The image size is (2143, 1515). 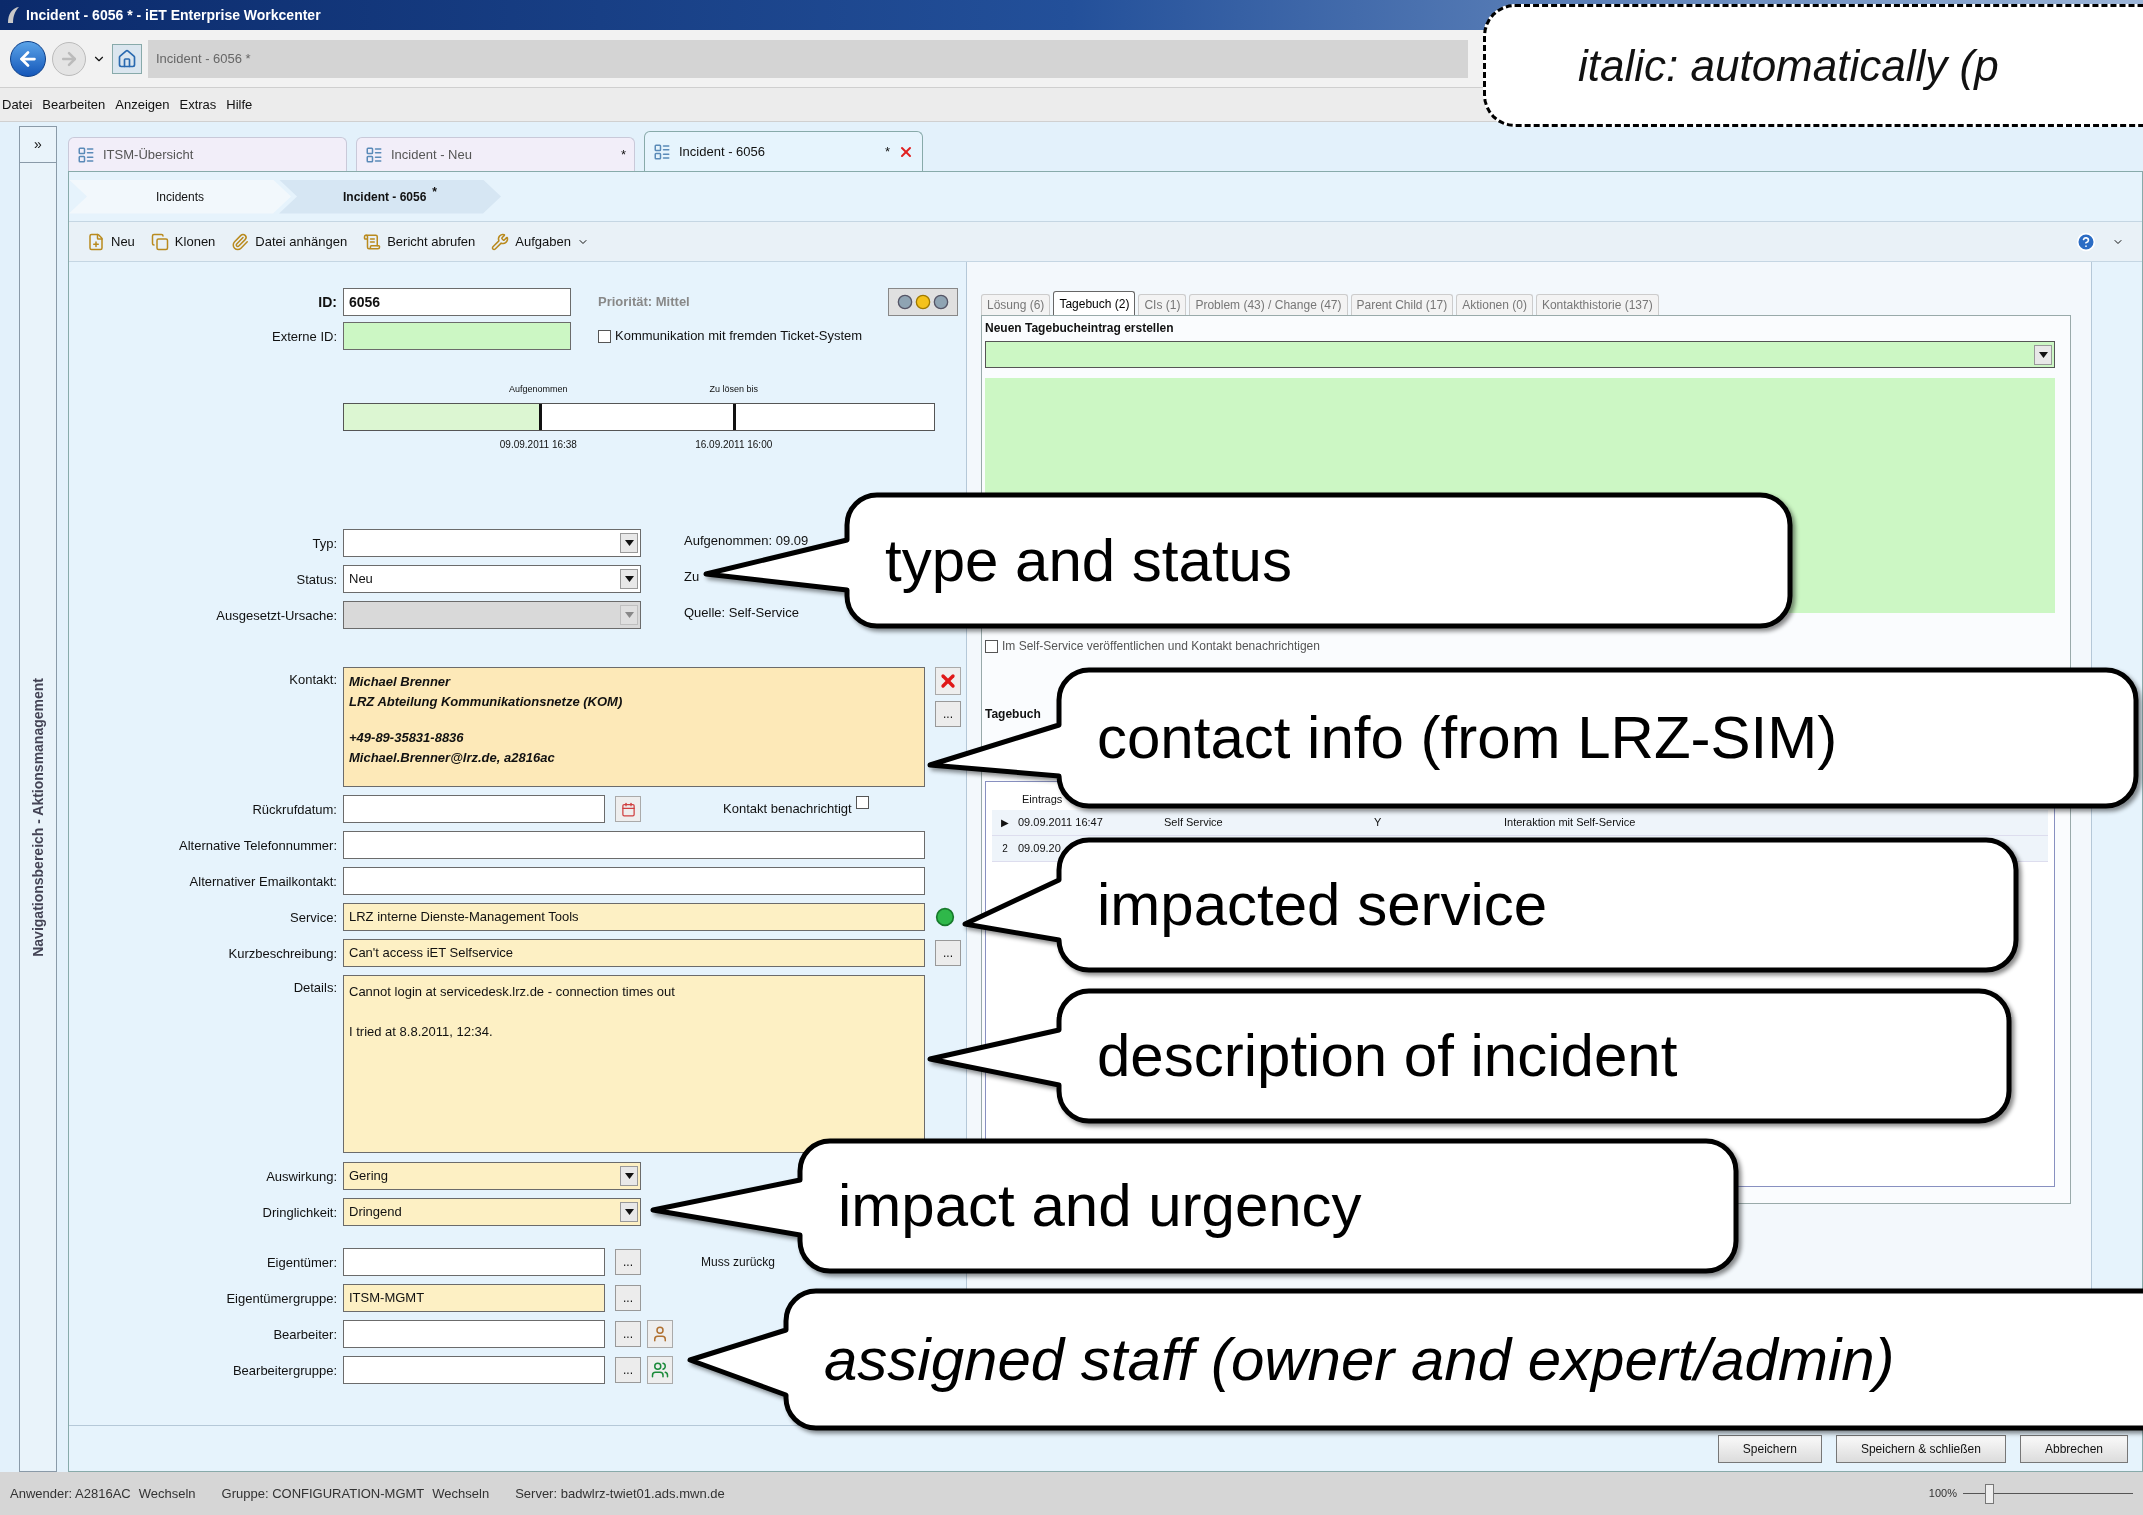 What do you see at coordinates (1080, 328) in the screenshot?
I see `section-heading: Neuen Tagebucheintrag erstellen` at bounding box center [1080, 328].